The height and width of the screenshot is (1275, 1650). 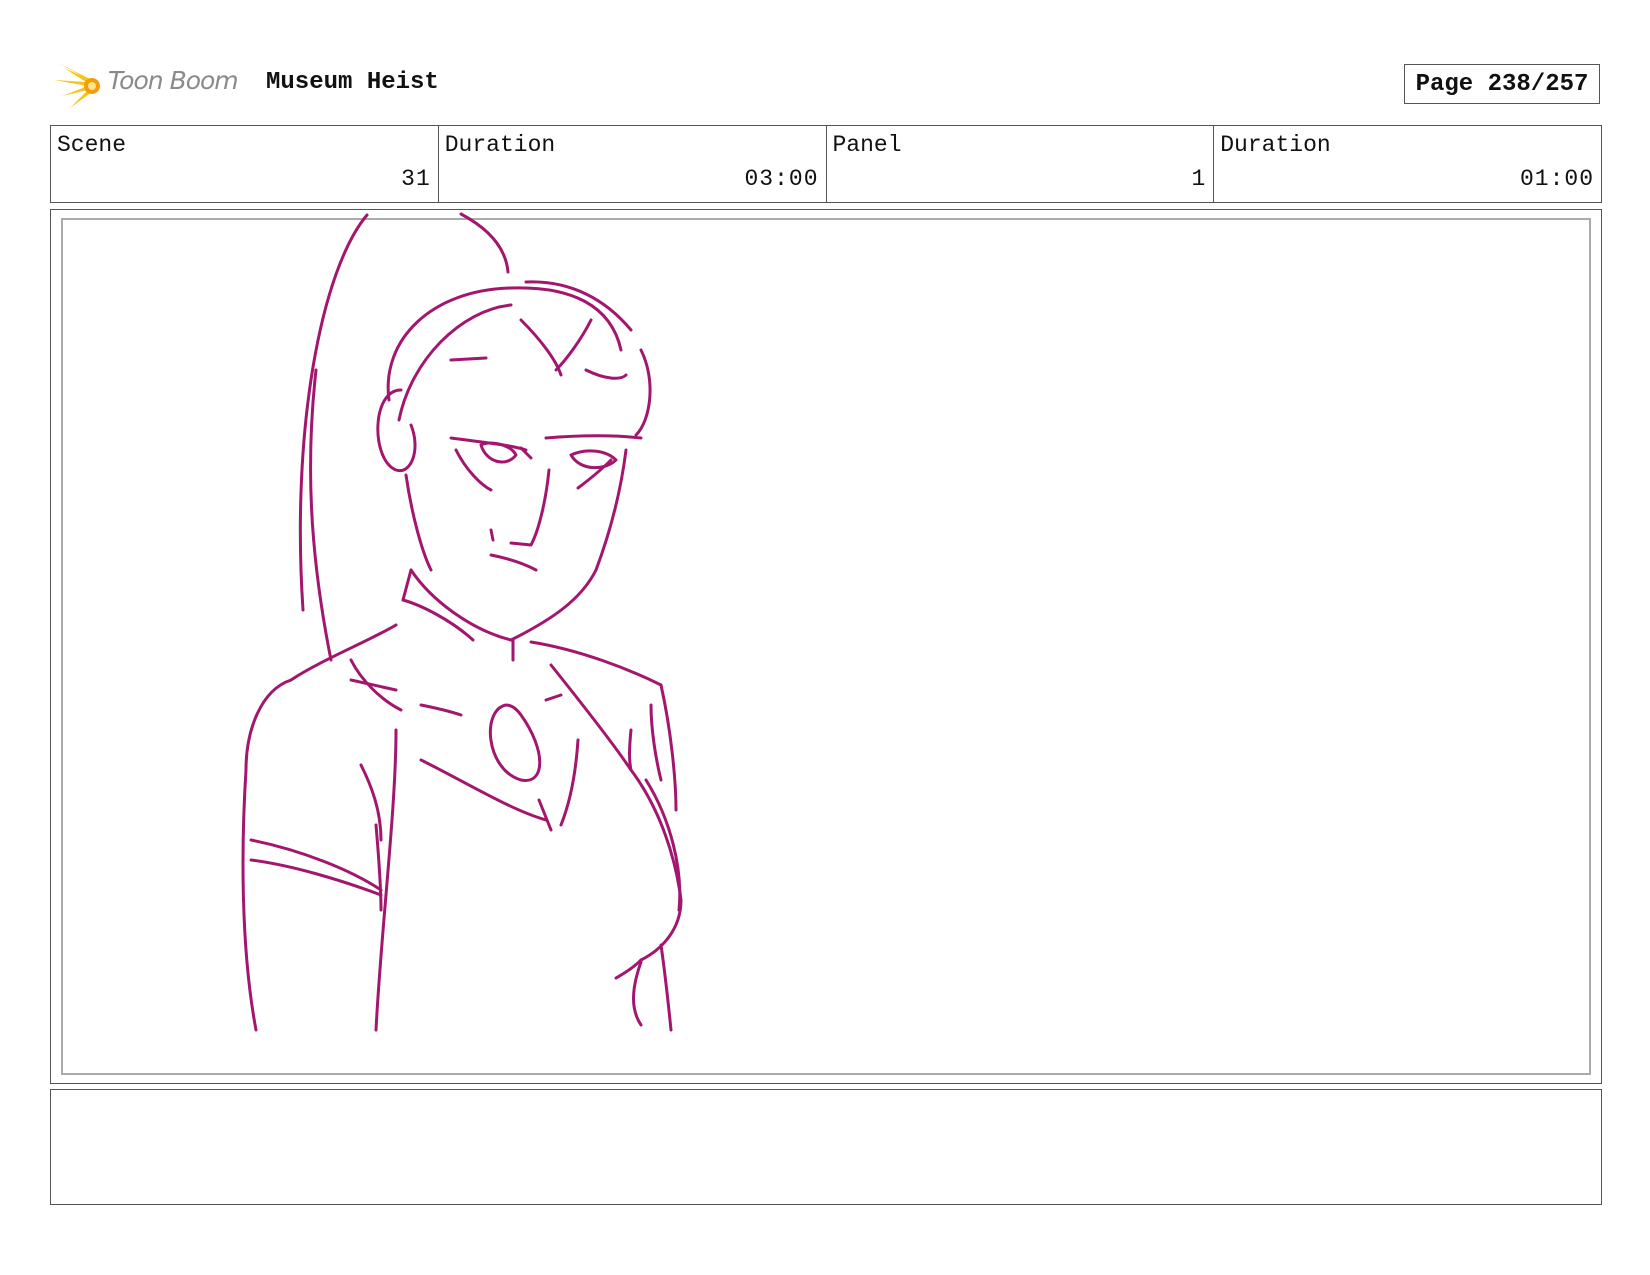 I want to click on scene-duration-label: Duration, so click(x=500, y=145).